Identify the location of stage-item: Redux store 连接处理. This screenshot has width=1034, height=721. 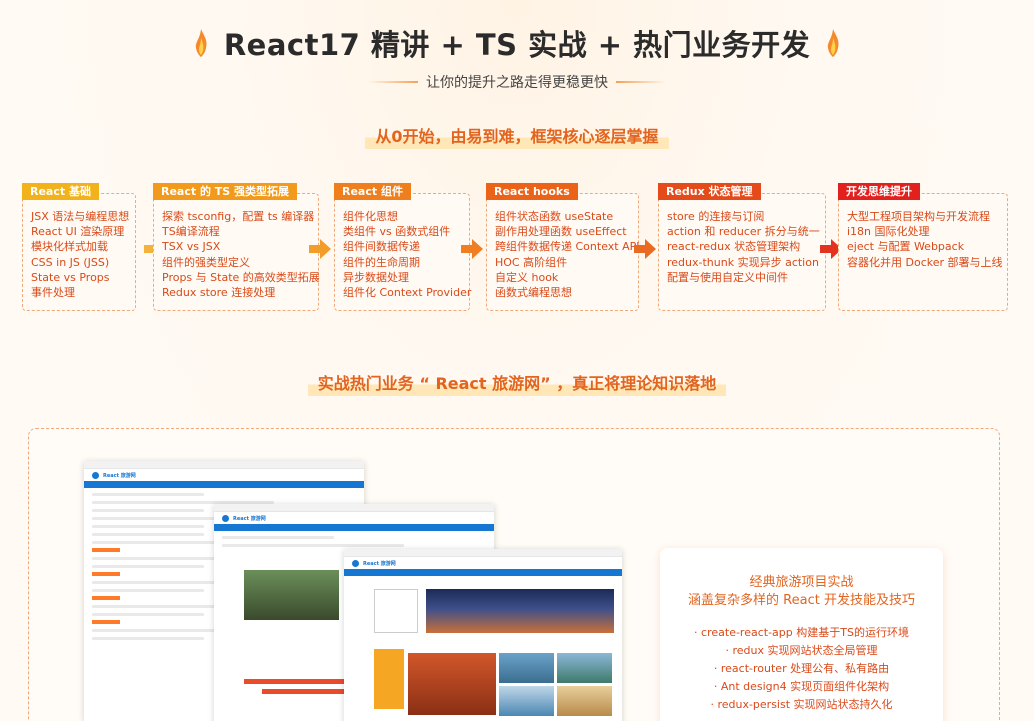
(219, 293).